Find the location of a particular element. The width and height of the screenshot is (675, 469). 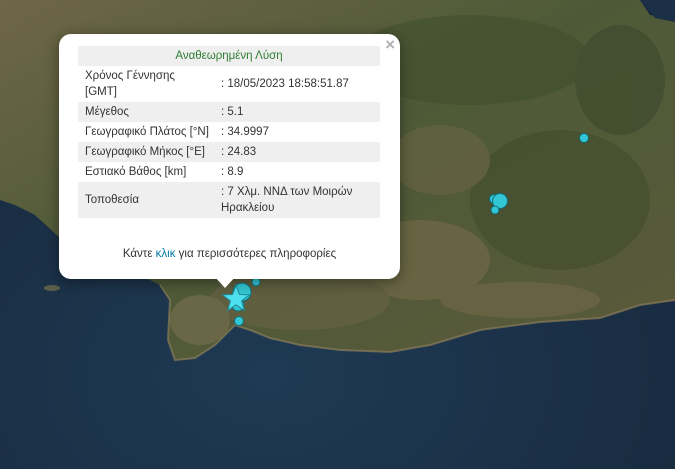

row-value: : 24.83 is located at coordinates (297, 152).